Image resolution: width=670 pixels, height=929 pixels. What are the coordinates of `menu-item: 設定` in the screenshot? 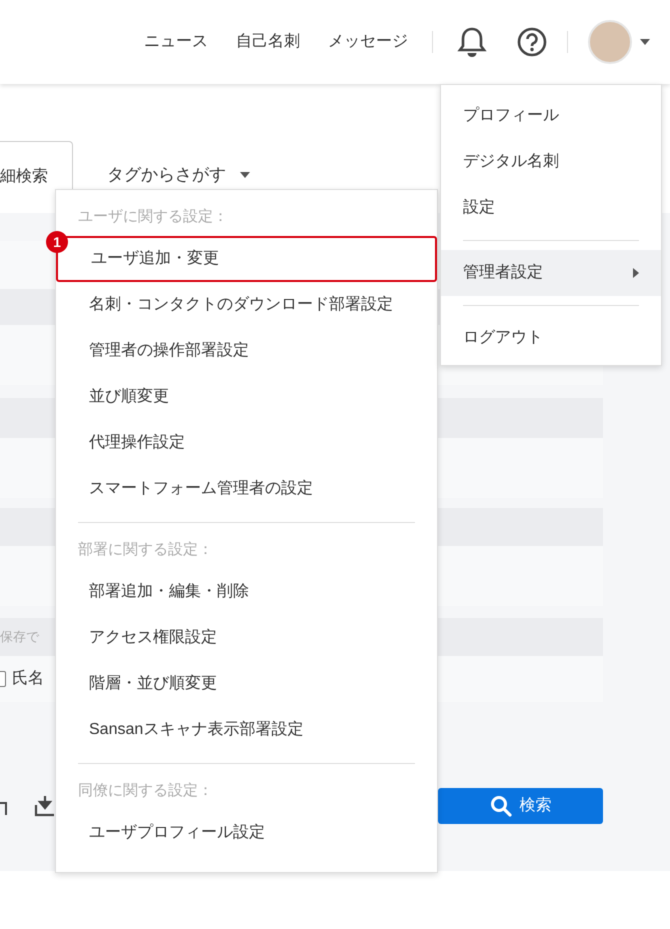 It's located at (551, 208).